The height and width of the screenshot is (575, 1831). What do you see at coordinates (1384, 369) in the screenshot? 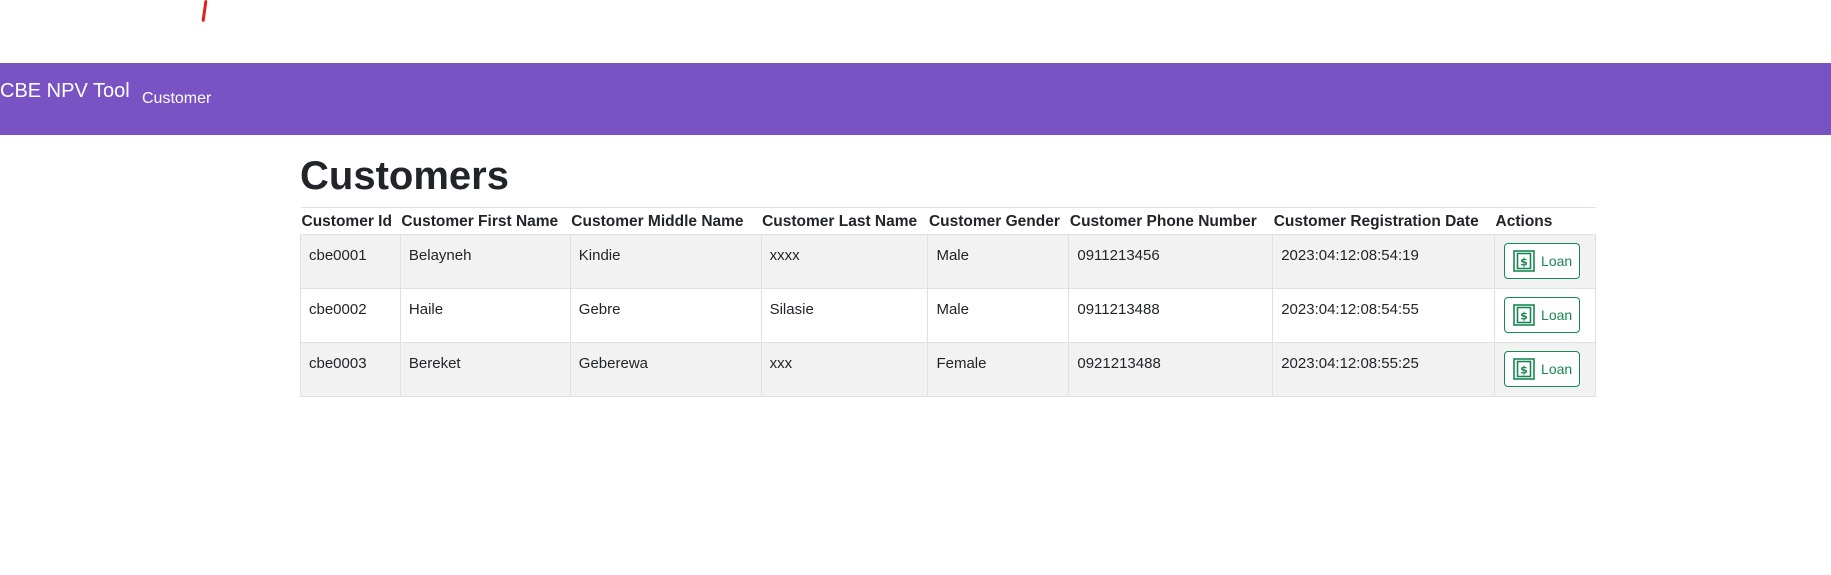
I see `cell-registration-date: 2023:04:12:08:55:25` at bounding box center [1384, 369].